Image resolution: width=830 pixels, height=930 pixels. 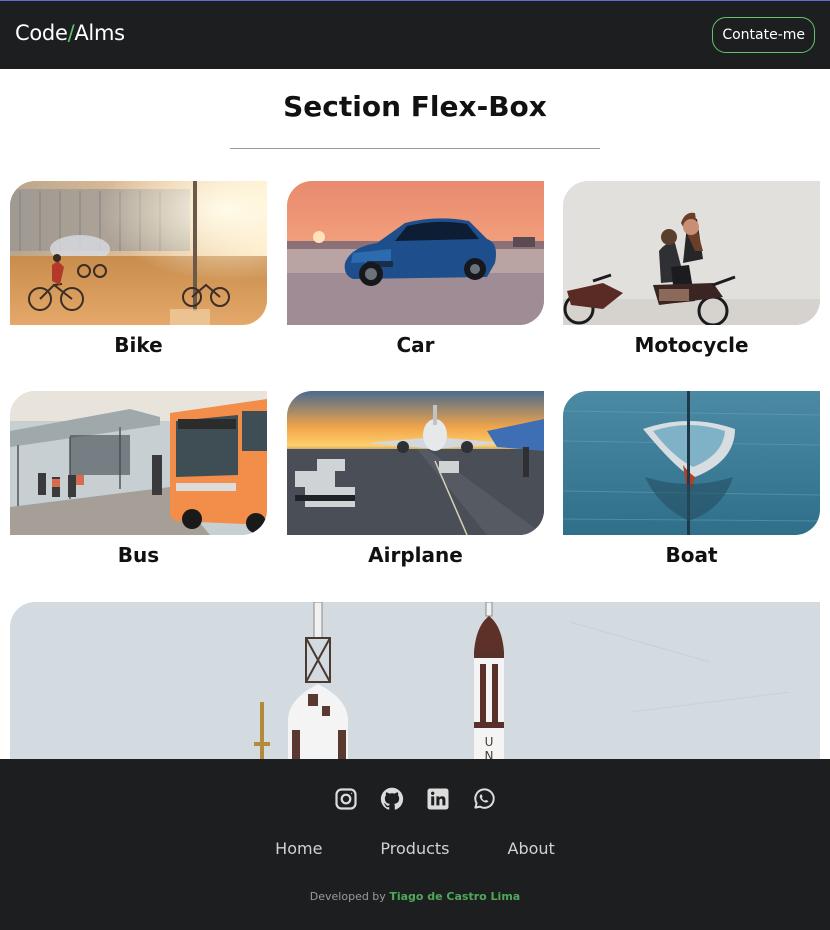 I want to click on linkedin-icon, so click(x=438, y=799).